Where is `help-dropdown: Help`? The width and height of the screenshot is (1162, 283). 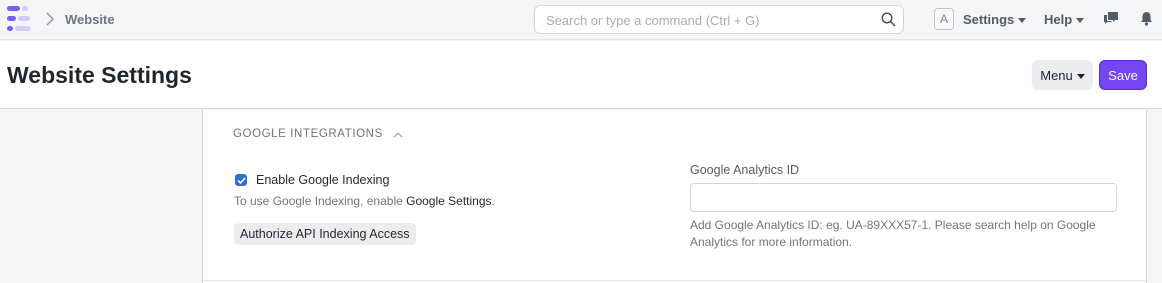 help-dropdown: Help is located at coordinates (1064, 19).